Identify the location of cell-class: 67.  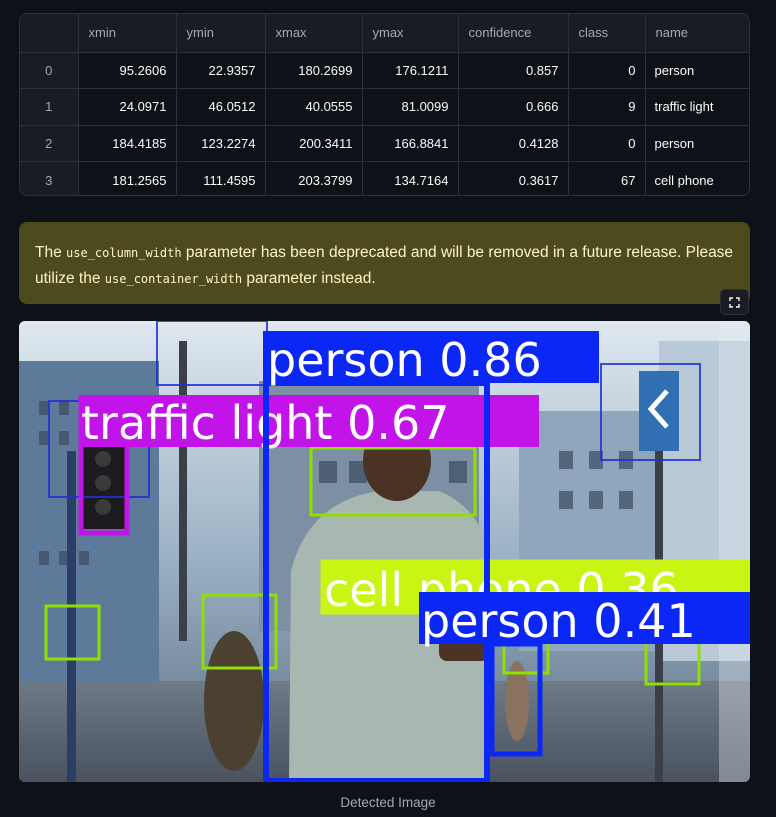
(607, 178).